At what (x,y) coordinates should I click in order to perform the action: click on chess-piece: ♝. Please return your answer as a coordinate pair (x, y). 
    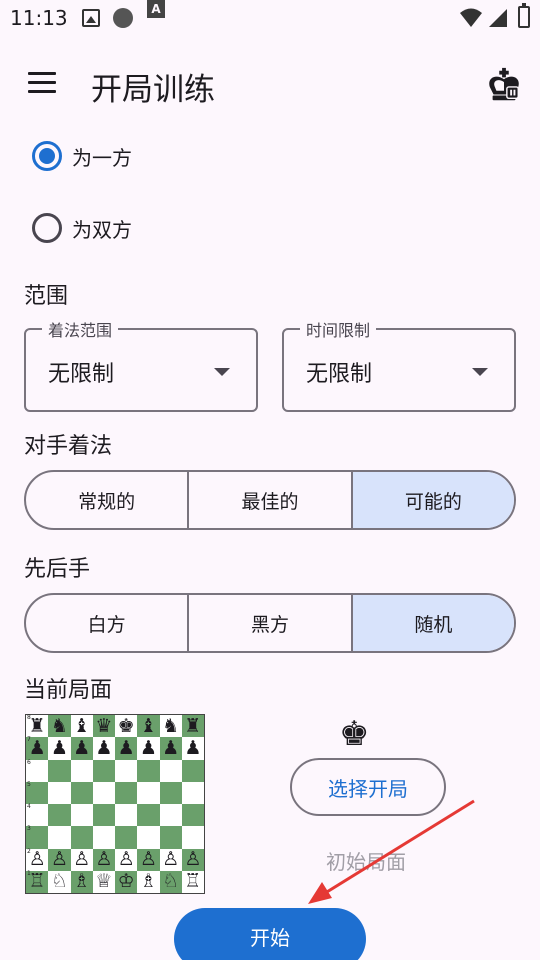
    Looking at the image, I should click on (148, 725).